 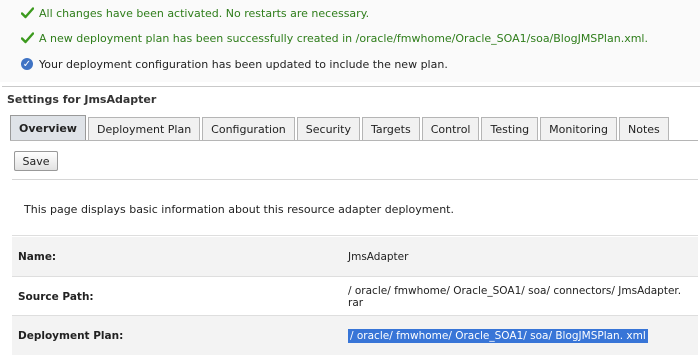 What do you see at coordinates (450, 128) in the screenshot?
I see `tab-control: Control` at bounding box center [450, 128].